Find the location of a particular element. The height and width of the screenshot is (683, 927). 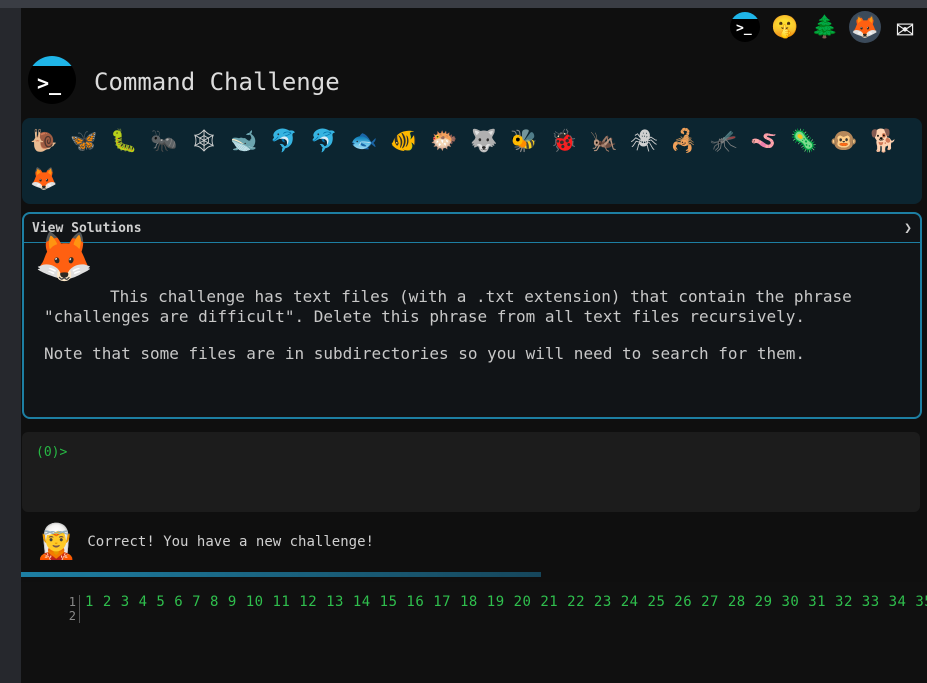

challenge-badge-icon: 🦟 is located at coordinates (724, 141).